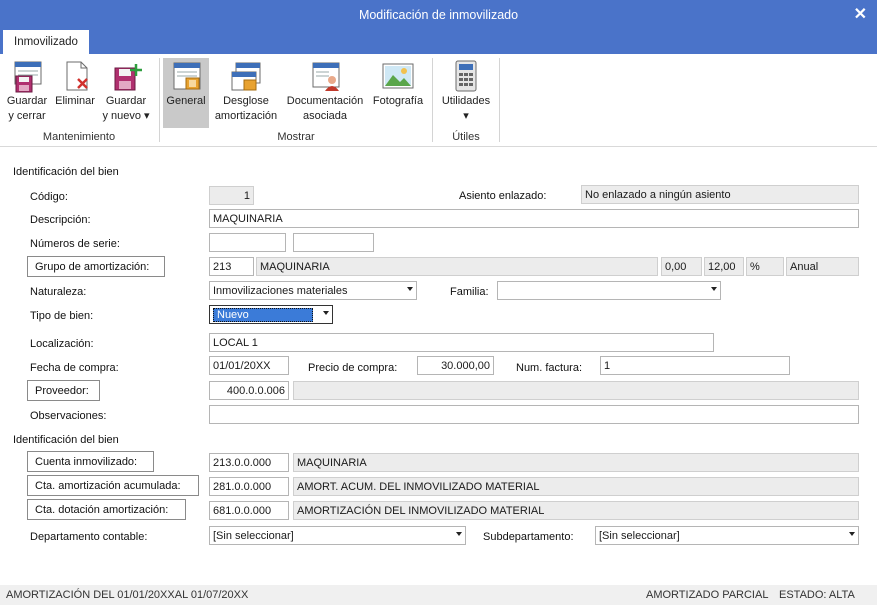 This screenshot has width=877, height=605. I want to click on general-button: General, so click(186, 93).